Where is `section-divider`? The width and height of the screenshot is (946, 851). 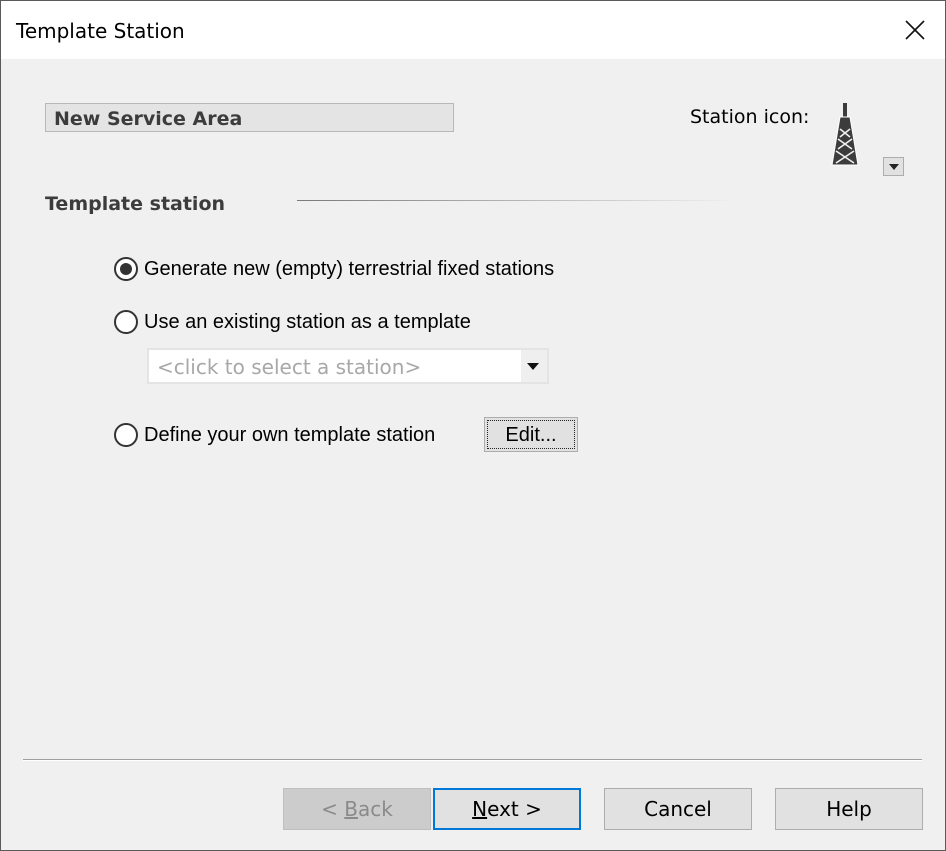
section-divider is located at coordinates (517, 200).